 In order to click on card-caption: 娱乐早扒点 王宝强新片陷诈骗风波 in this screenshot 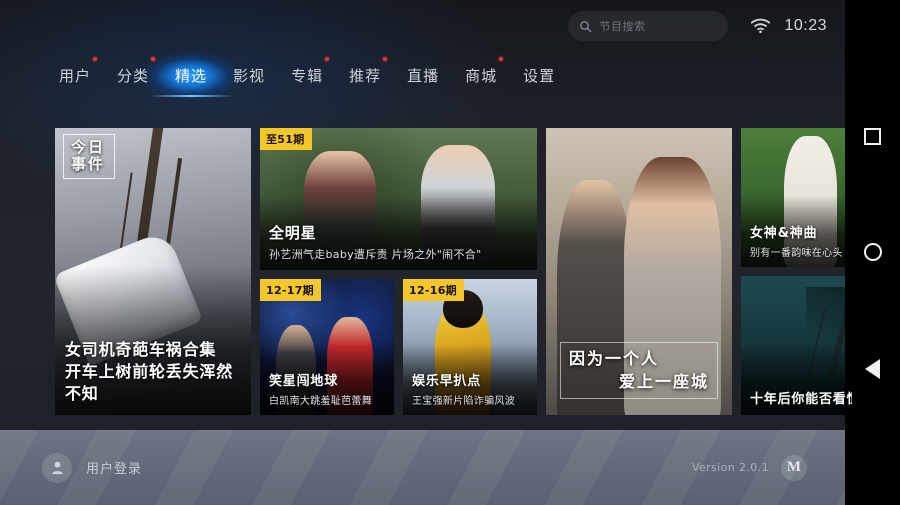, I will do `click(470, 388)`.